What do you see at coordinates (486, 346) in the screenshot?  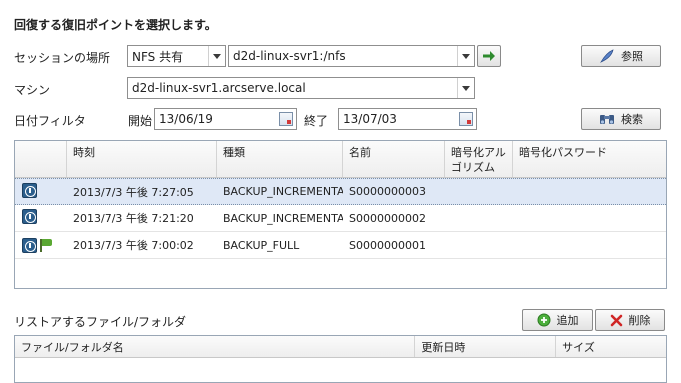 I see `column-header-modified-date: 更新日時` at bounding box center [486, 346].